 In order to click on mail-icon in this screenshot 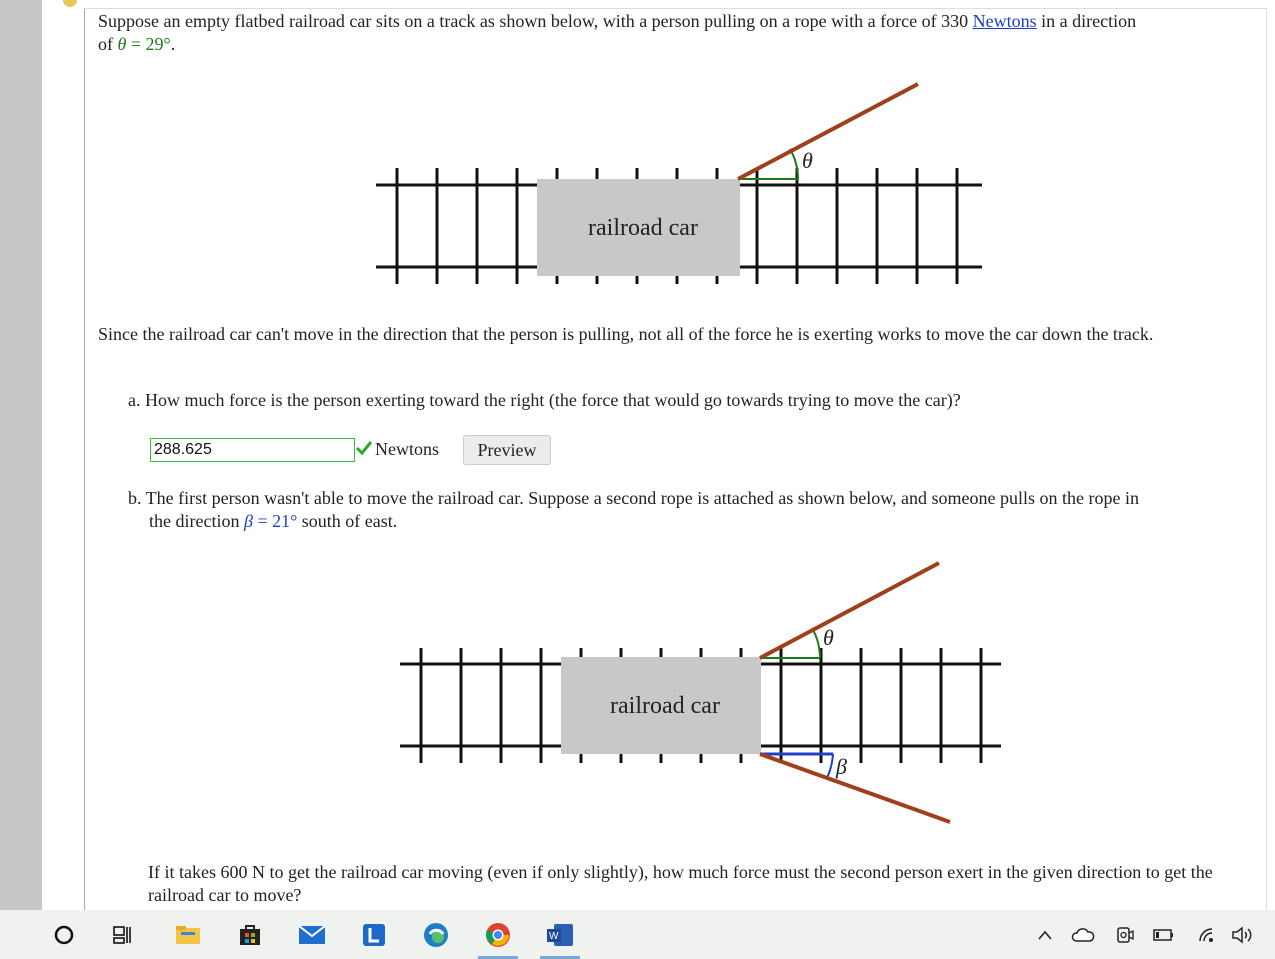, I will do `click(312, 934)`.